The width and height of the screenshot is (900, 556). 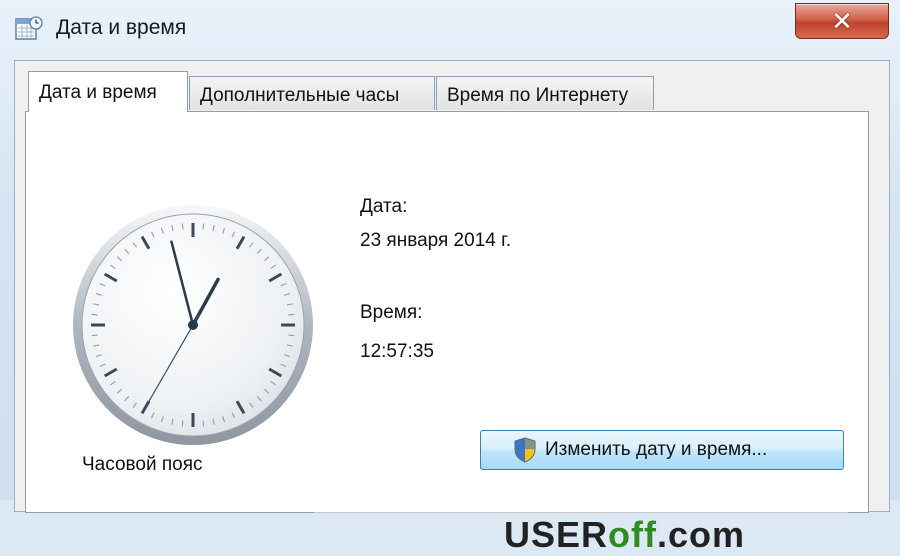 What do you see at coordinates (525, 450) in the screenshot?
I see `uac-shield-icon` at bounding box center [525, 450].